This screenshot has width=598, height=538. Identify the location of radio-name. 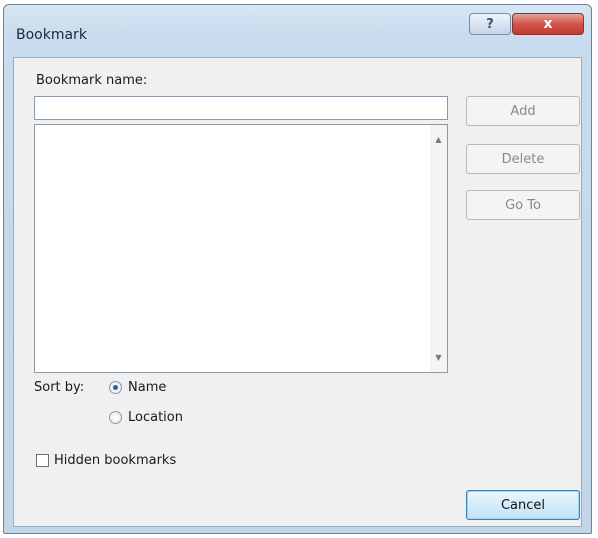
(115, 387).